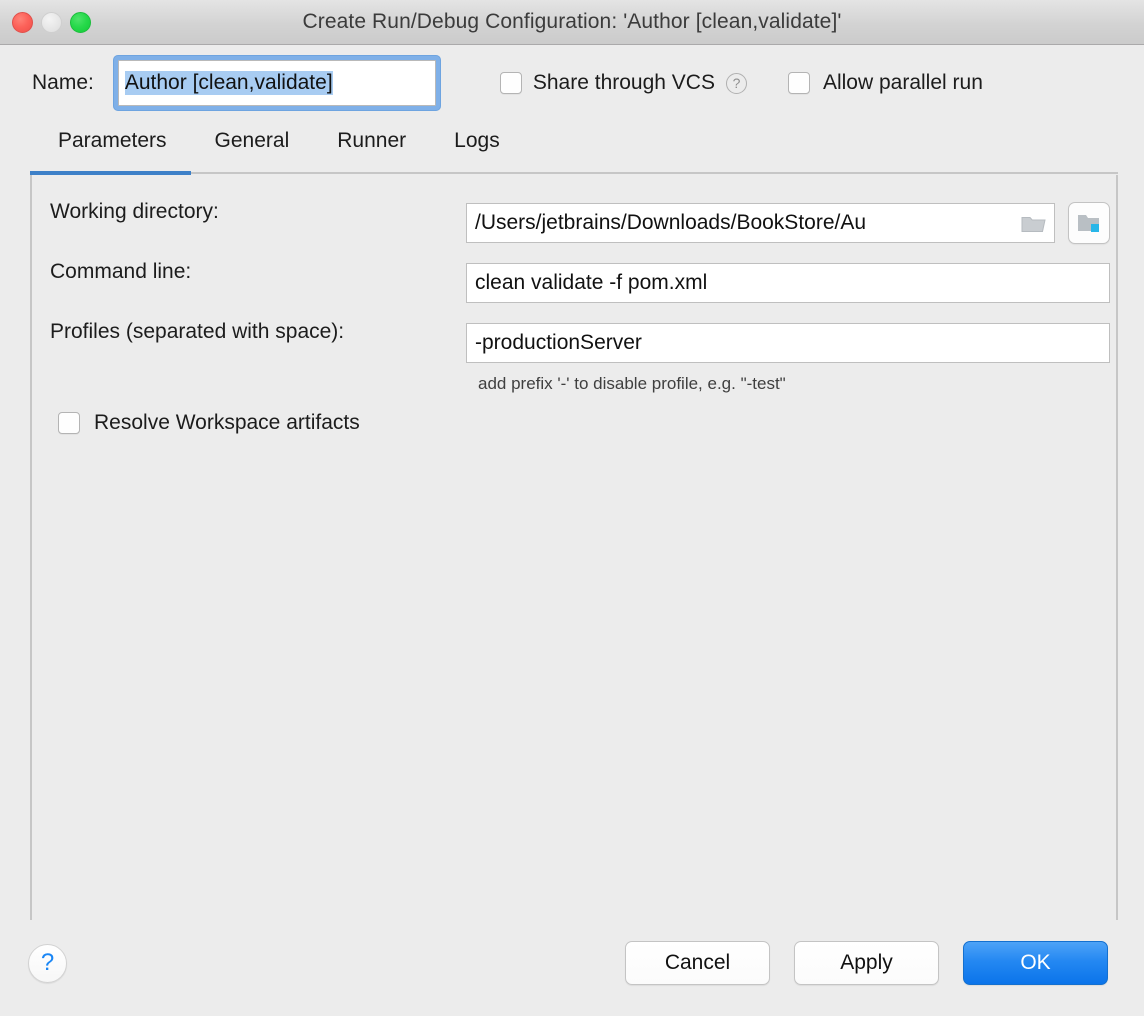 This screenshot has width=1144, height=1016. Describe the element at coordinates (671, 222) in the screenshot. I see `working-directory-value: /Users/jetbrains/Downloads/BookStore/Au` at that location.